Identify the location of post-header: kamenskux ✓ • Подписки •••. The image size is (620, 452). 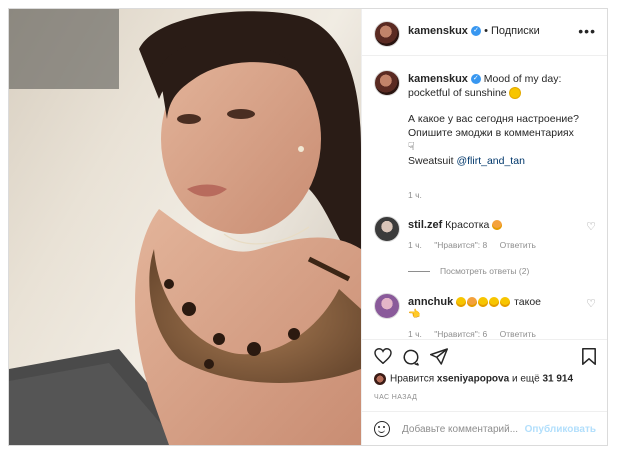
(484, 32).